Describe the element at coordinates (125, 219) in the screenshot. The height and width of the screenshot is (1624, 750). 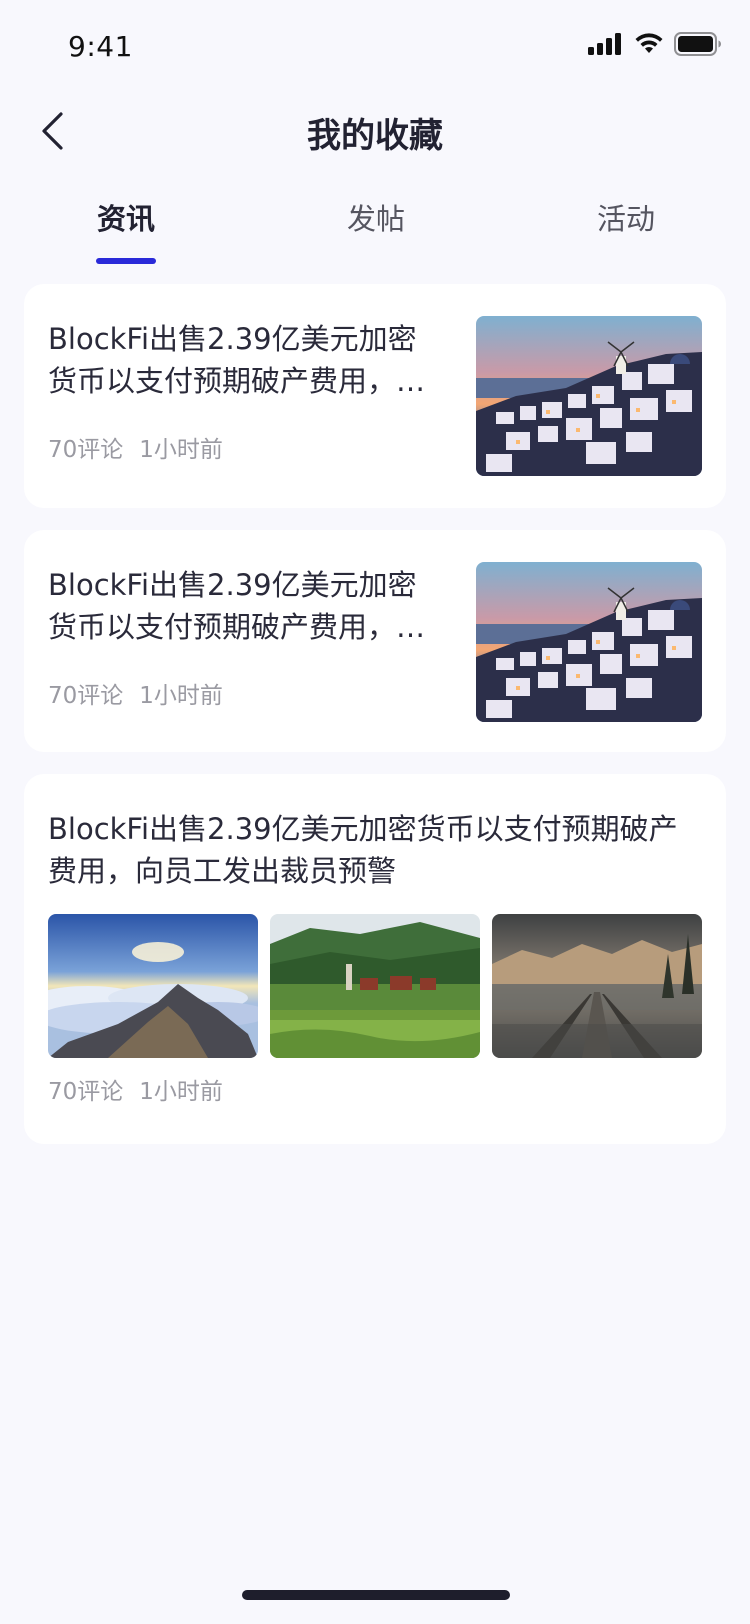
I see `tab-label: 资讯` at that location.